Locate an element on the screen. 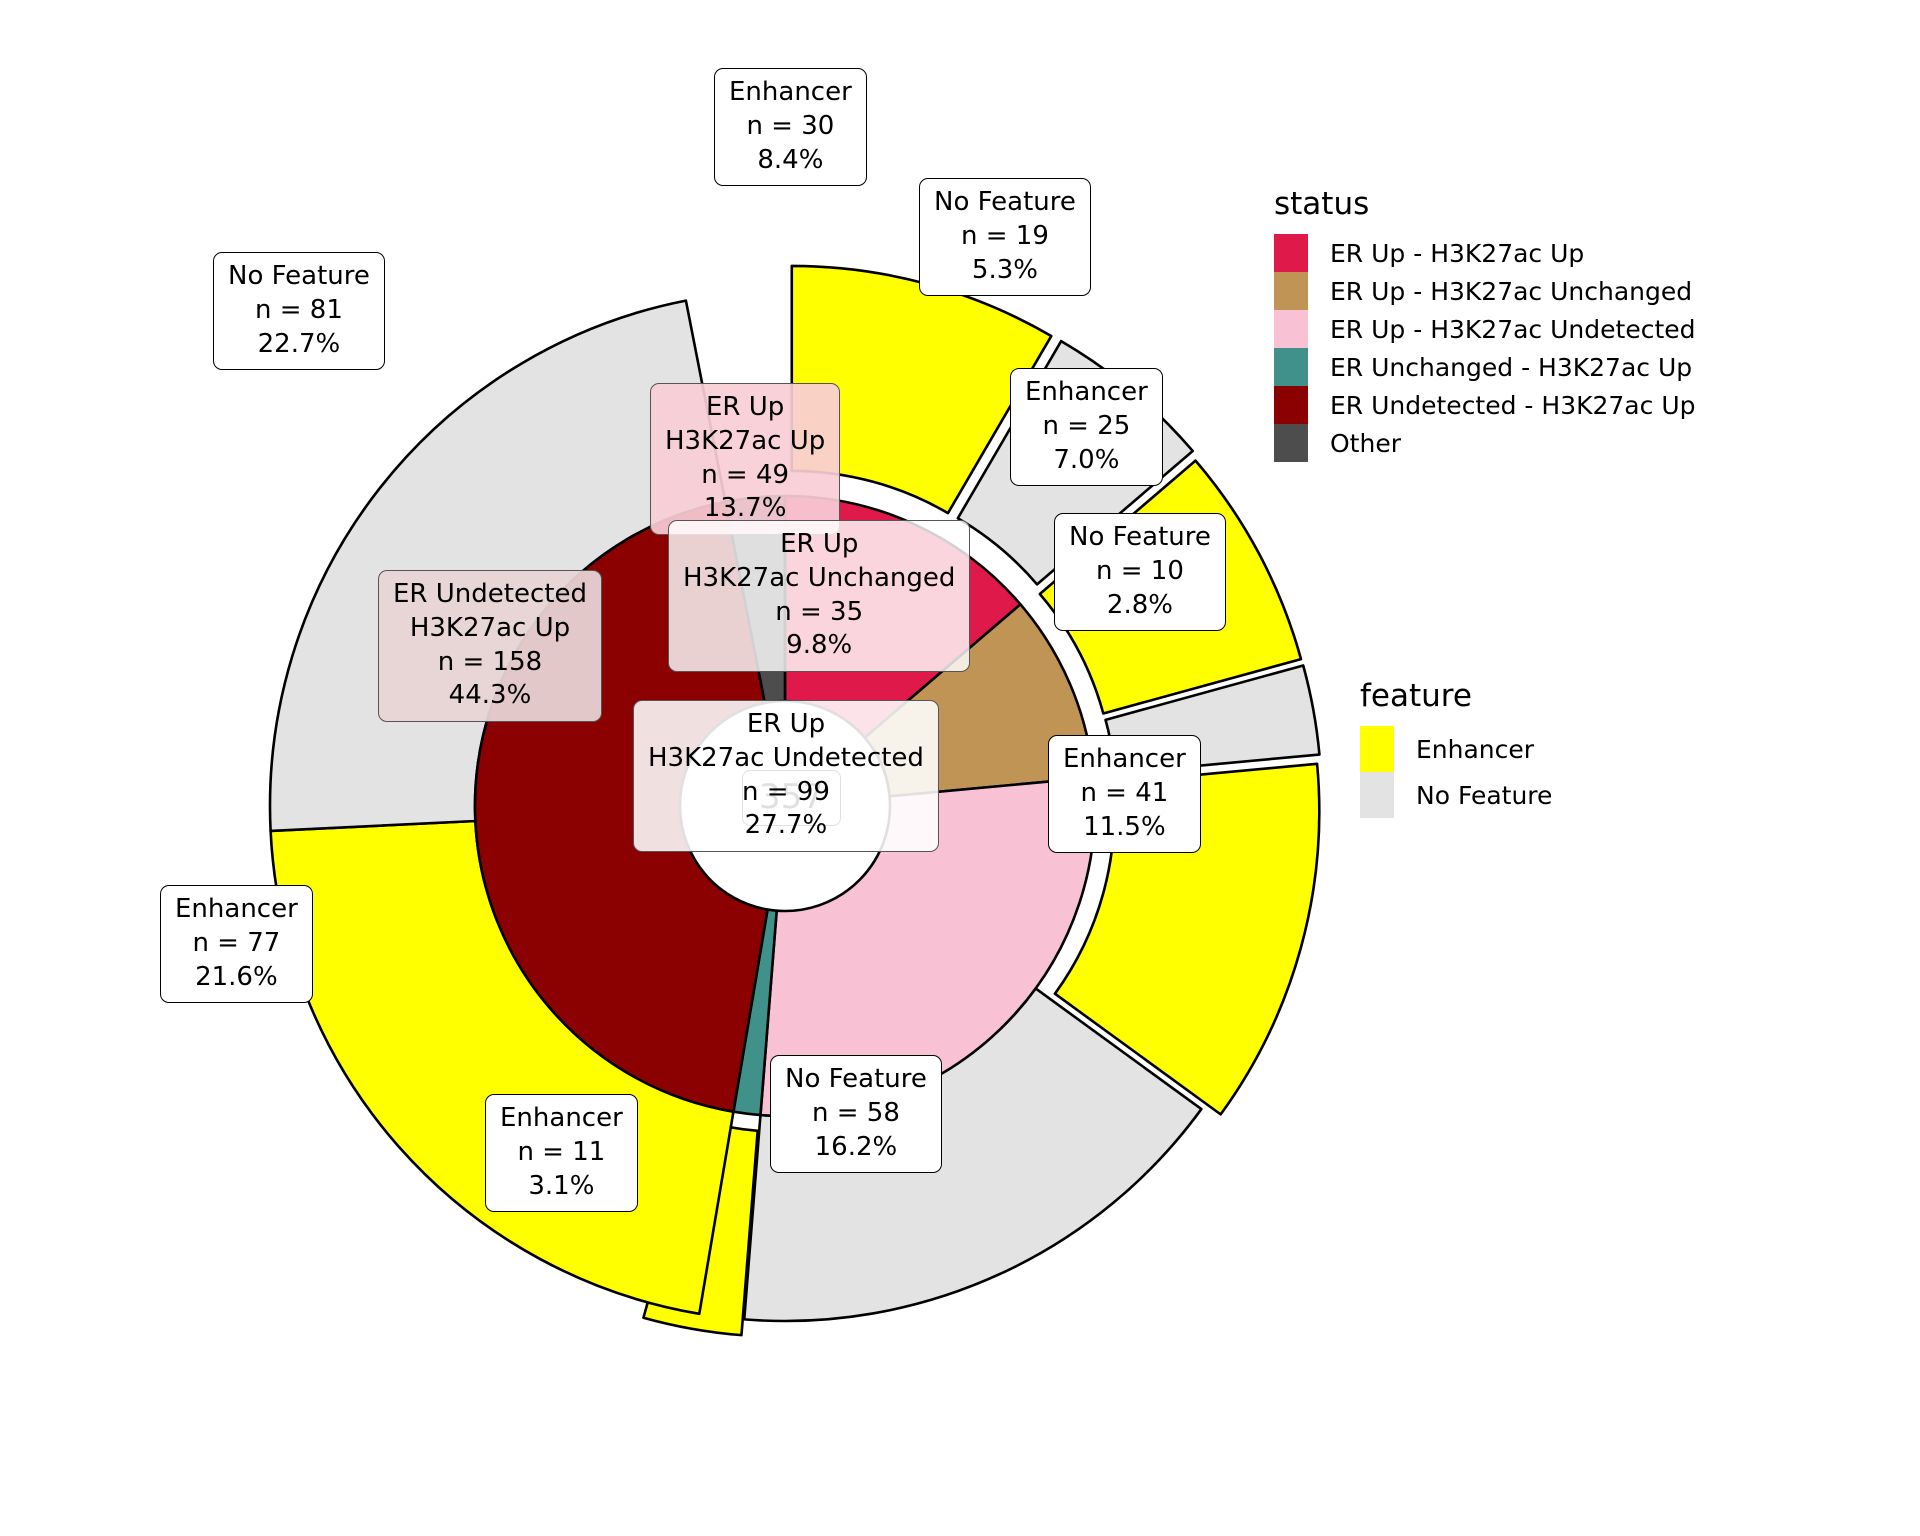 The height and width of the screenshot is (1536, 1920). label-percent: 9.8% is located at coordinates (819, 645).